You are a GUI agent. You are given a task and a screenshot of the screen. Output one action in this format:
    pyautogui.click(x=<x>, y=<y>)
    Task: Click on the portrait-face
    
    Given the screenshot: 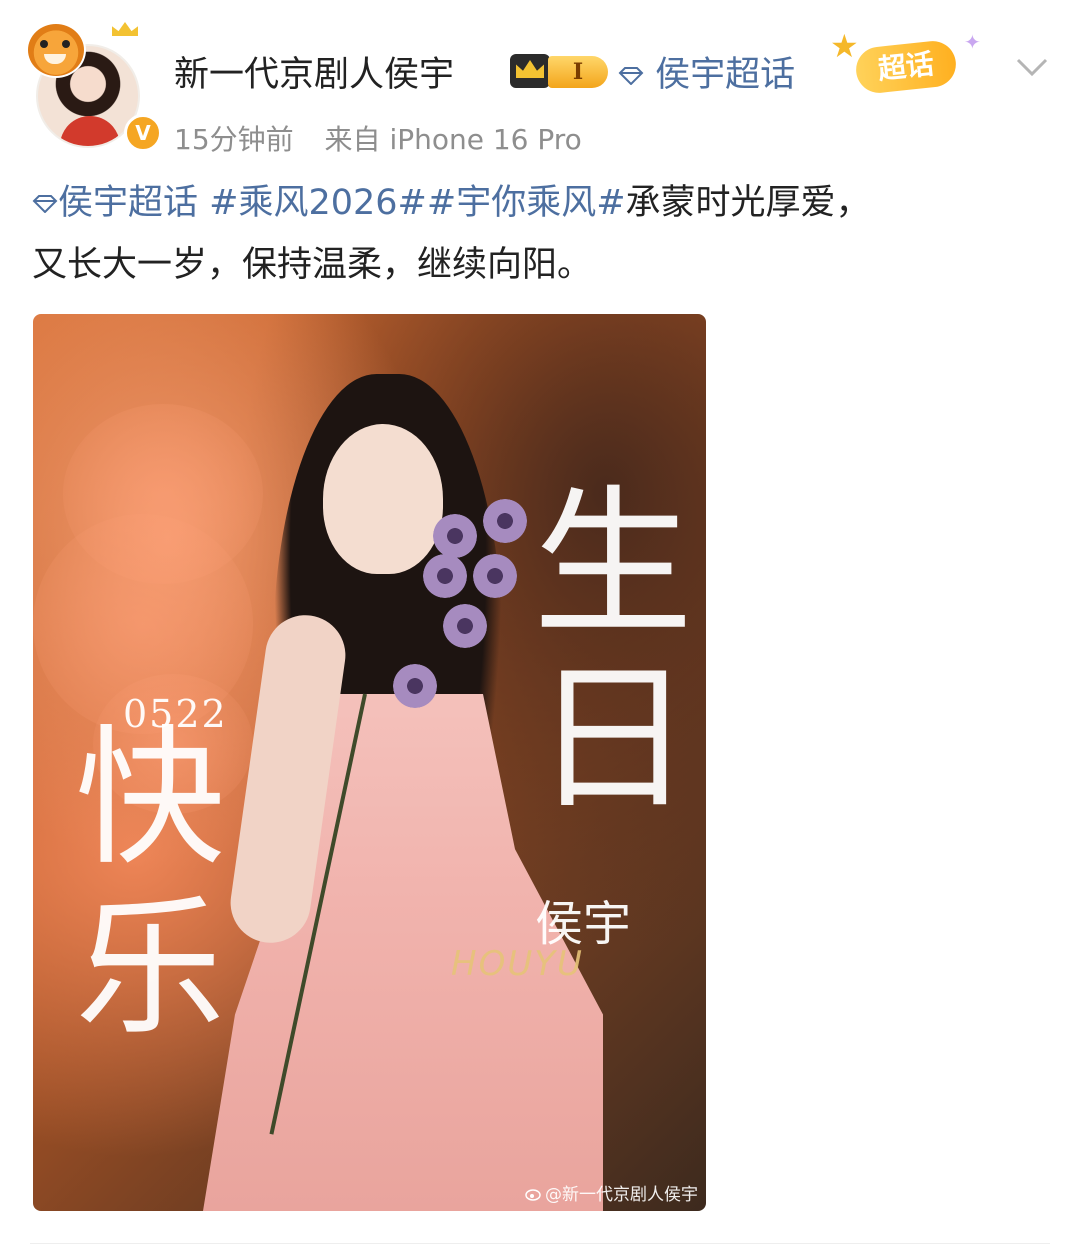 What is the action you would take?
    pyautogui.click(x=383, y=499)
    